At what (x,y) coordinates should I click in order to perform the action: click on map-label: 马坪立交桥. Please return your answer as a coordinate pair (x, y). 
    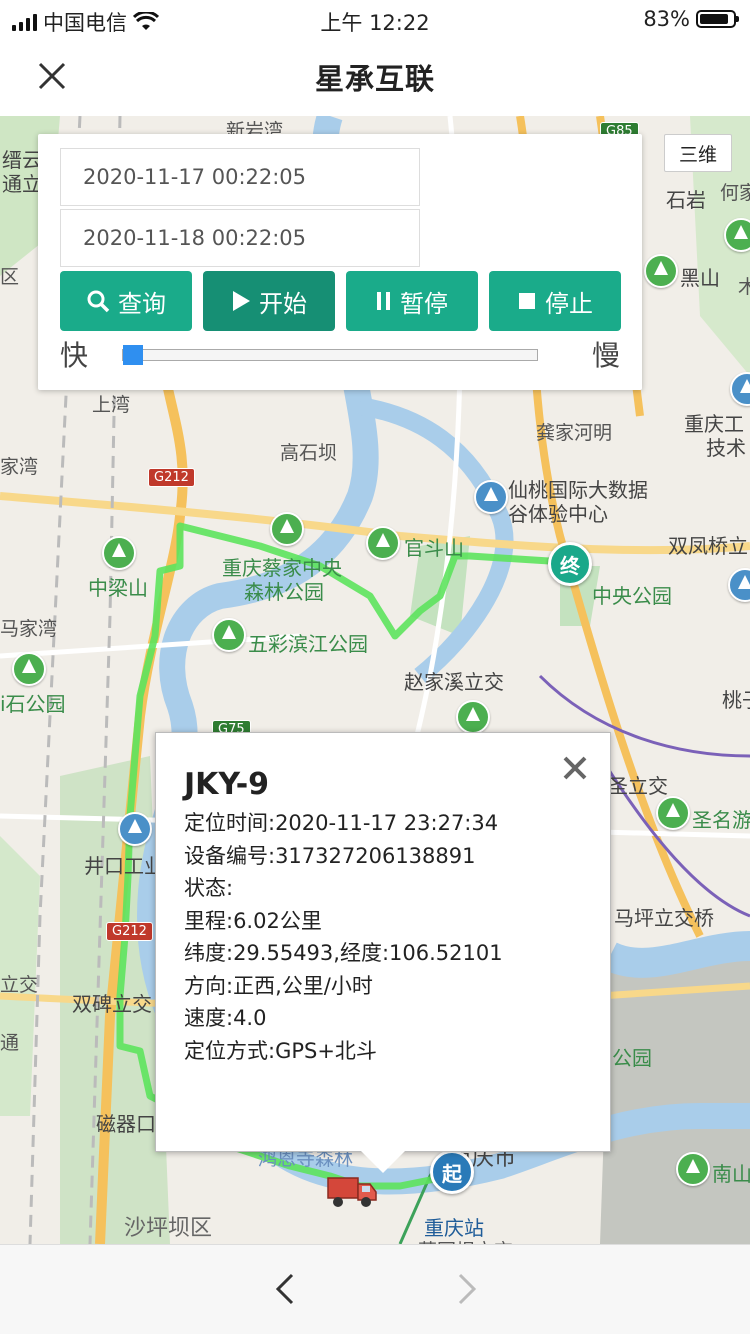
    Looking at the image, I should click on (664, 918).